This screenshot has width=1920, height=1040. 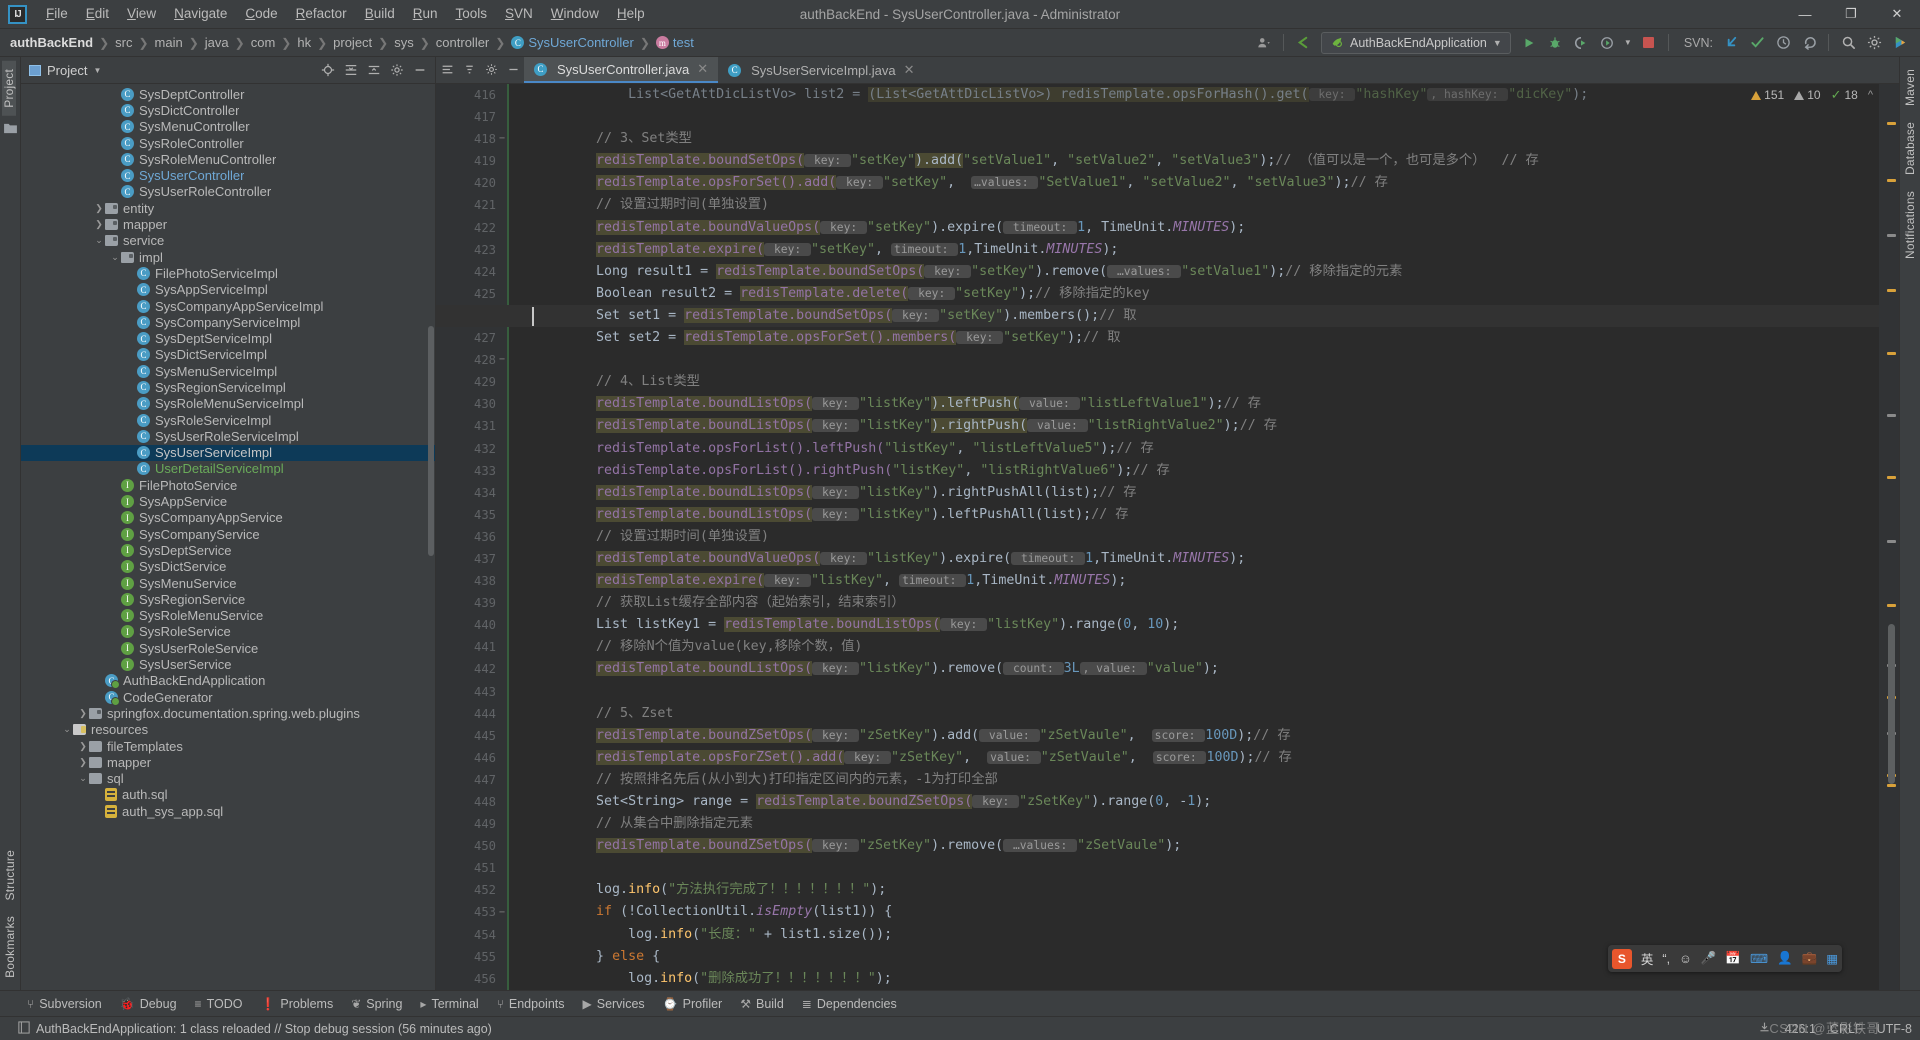 I want to click on breadcrumb-item-sys: sys, so click(x=404, y=42).